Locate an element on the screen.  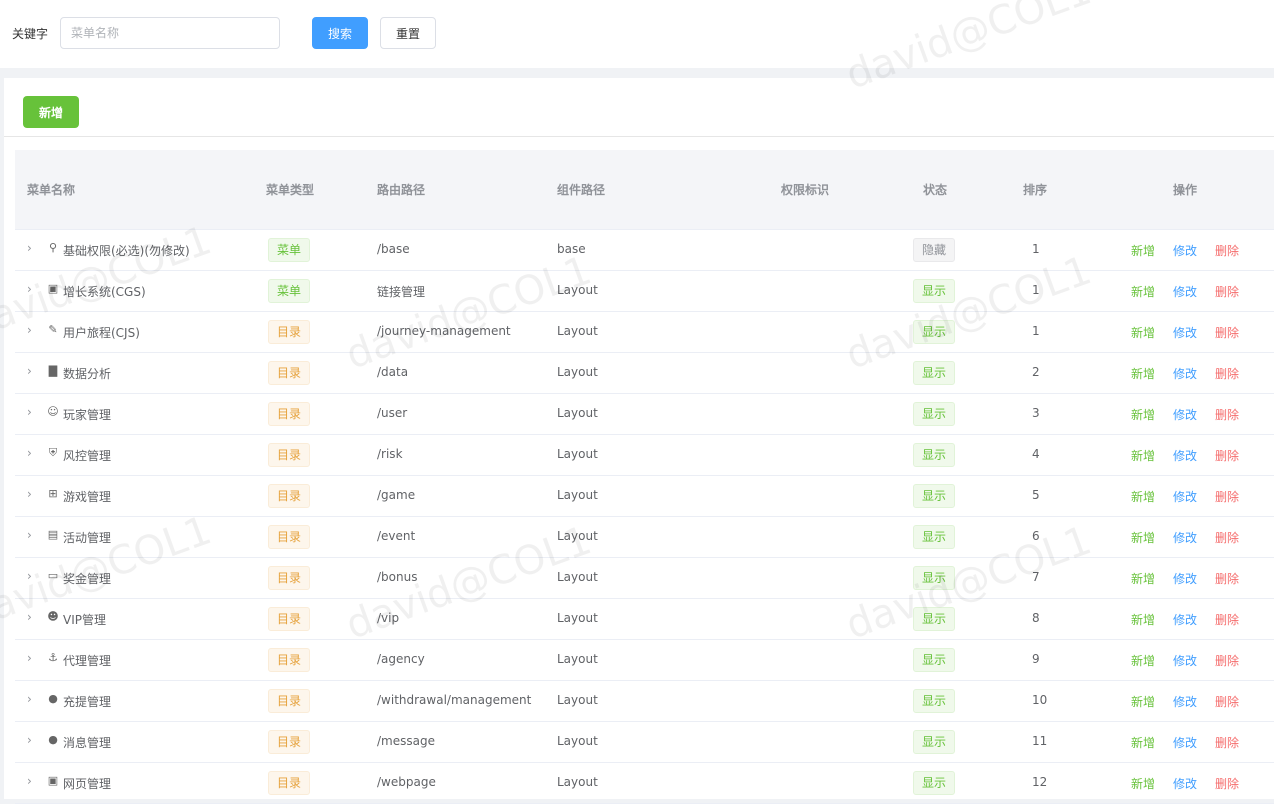
money-bag-icon: ● is located at coordinates (53, 698).